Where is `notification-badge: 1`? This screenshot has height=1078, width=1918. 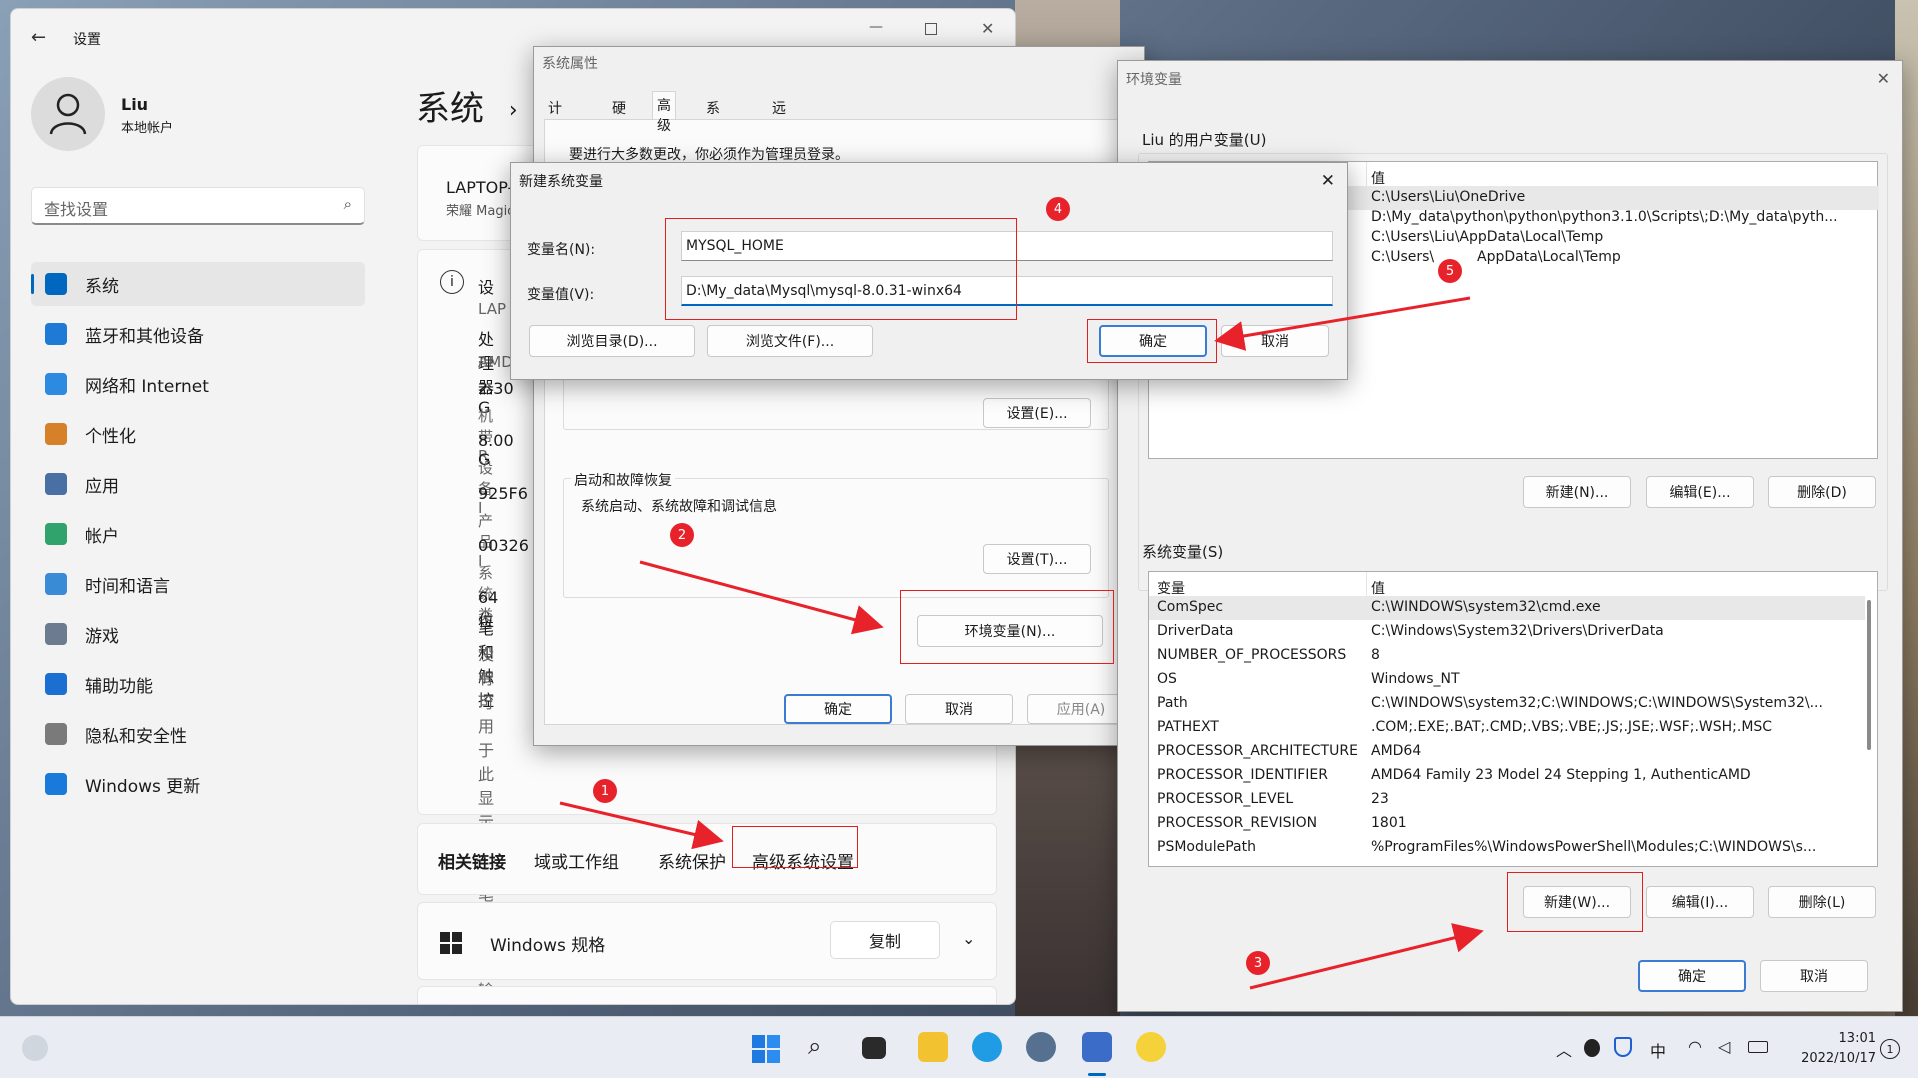 notification-badge: 1 is located at coordinates (1890, 1049).